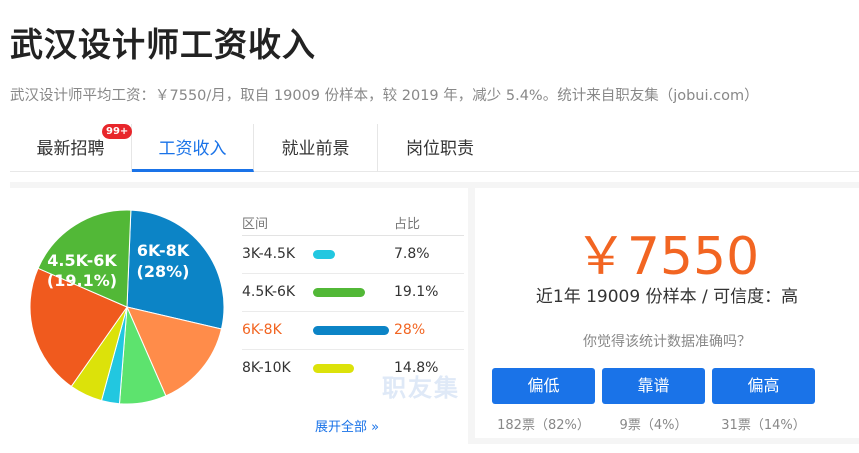 The height and width of the screenshot is (453, 859). I want to click on page-title: 武汉设计师工资收入, so click(163, 44).